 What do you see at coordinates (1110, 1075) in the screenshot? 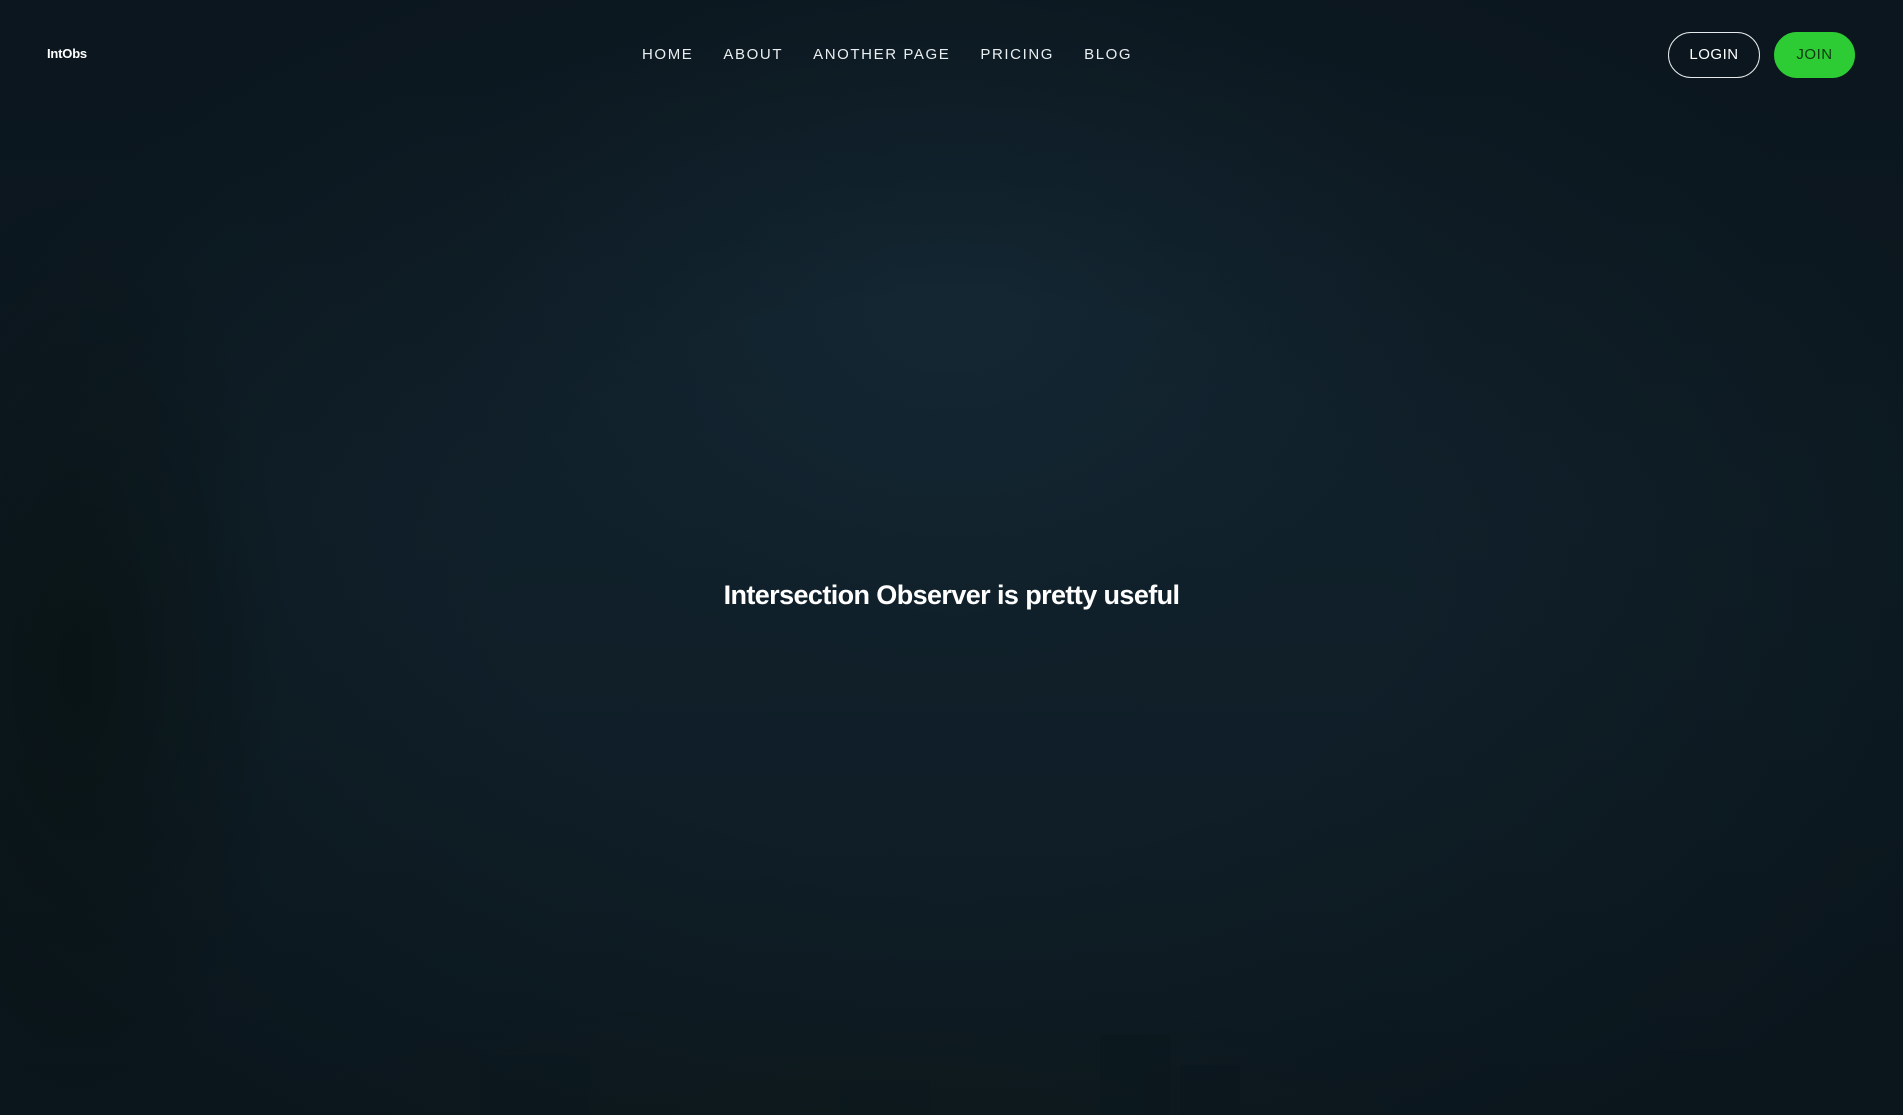
I see `background-skyline-silhouette` at bounding box center [1110, 1075].